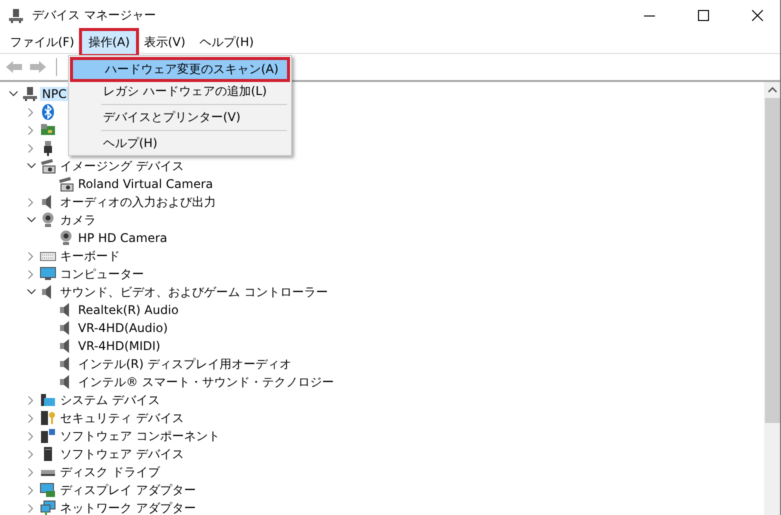  What do you see at coordinates (180, 117) in the screenshot?
I see `menu-option: デバイスとプリンター(V)` at bounding box center [180, 117].